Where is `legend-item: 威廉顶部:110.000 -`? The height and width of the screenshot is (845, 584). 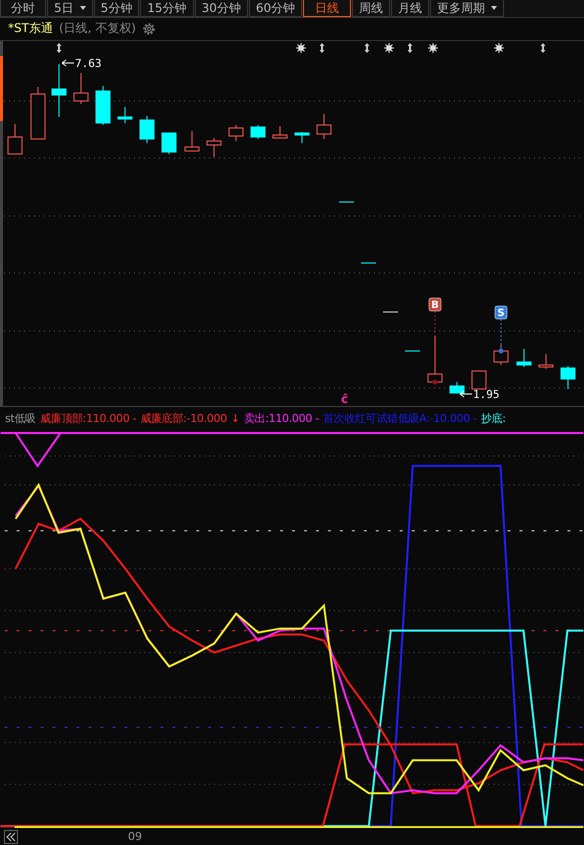 legend-item: 威廉顶部:110.000 - is located at coordinates (88, 418).